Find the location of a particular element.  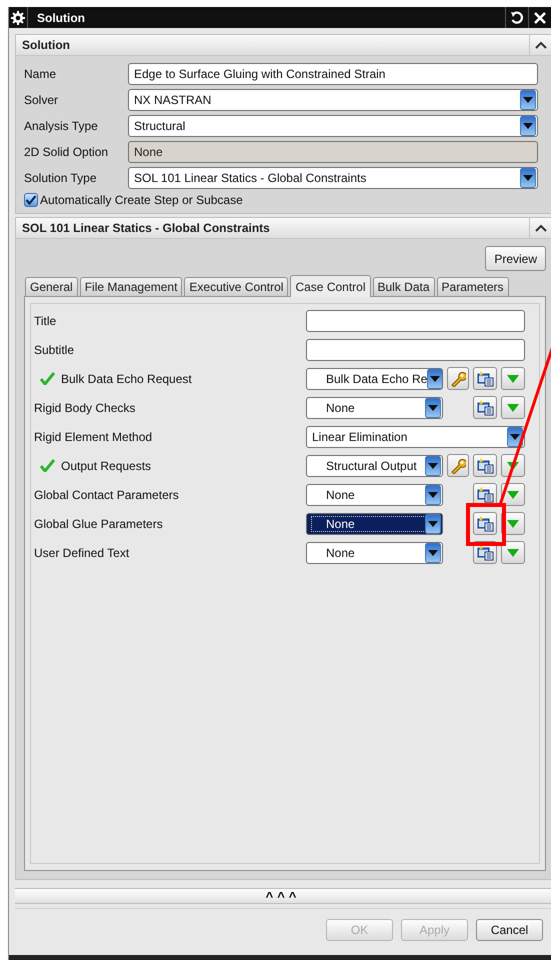

dropdown: Bulk Data Echo Re is located at coordinates (374, 379).